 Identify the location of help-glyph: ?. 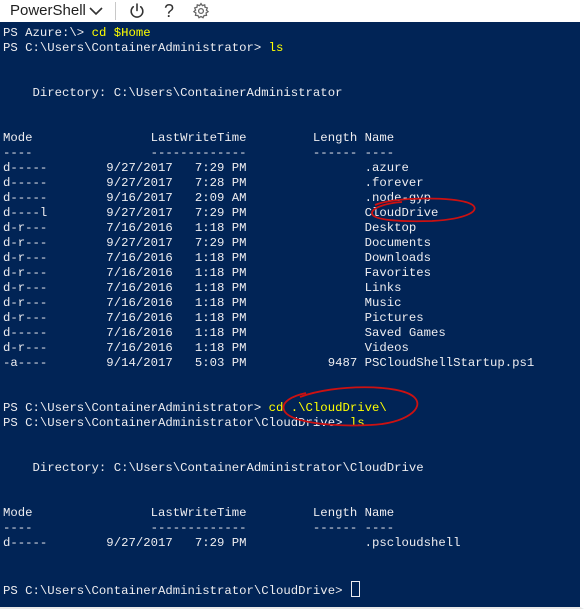
(169, 11).